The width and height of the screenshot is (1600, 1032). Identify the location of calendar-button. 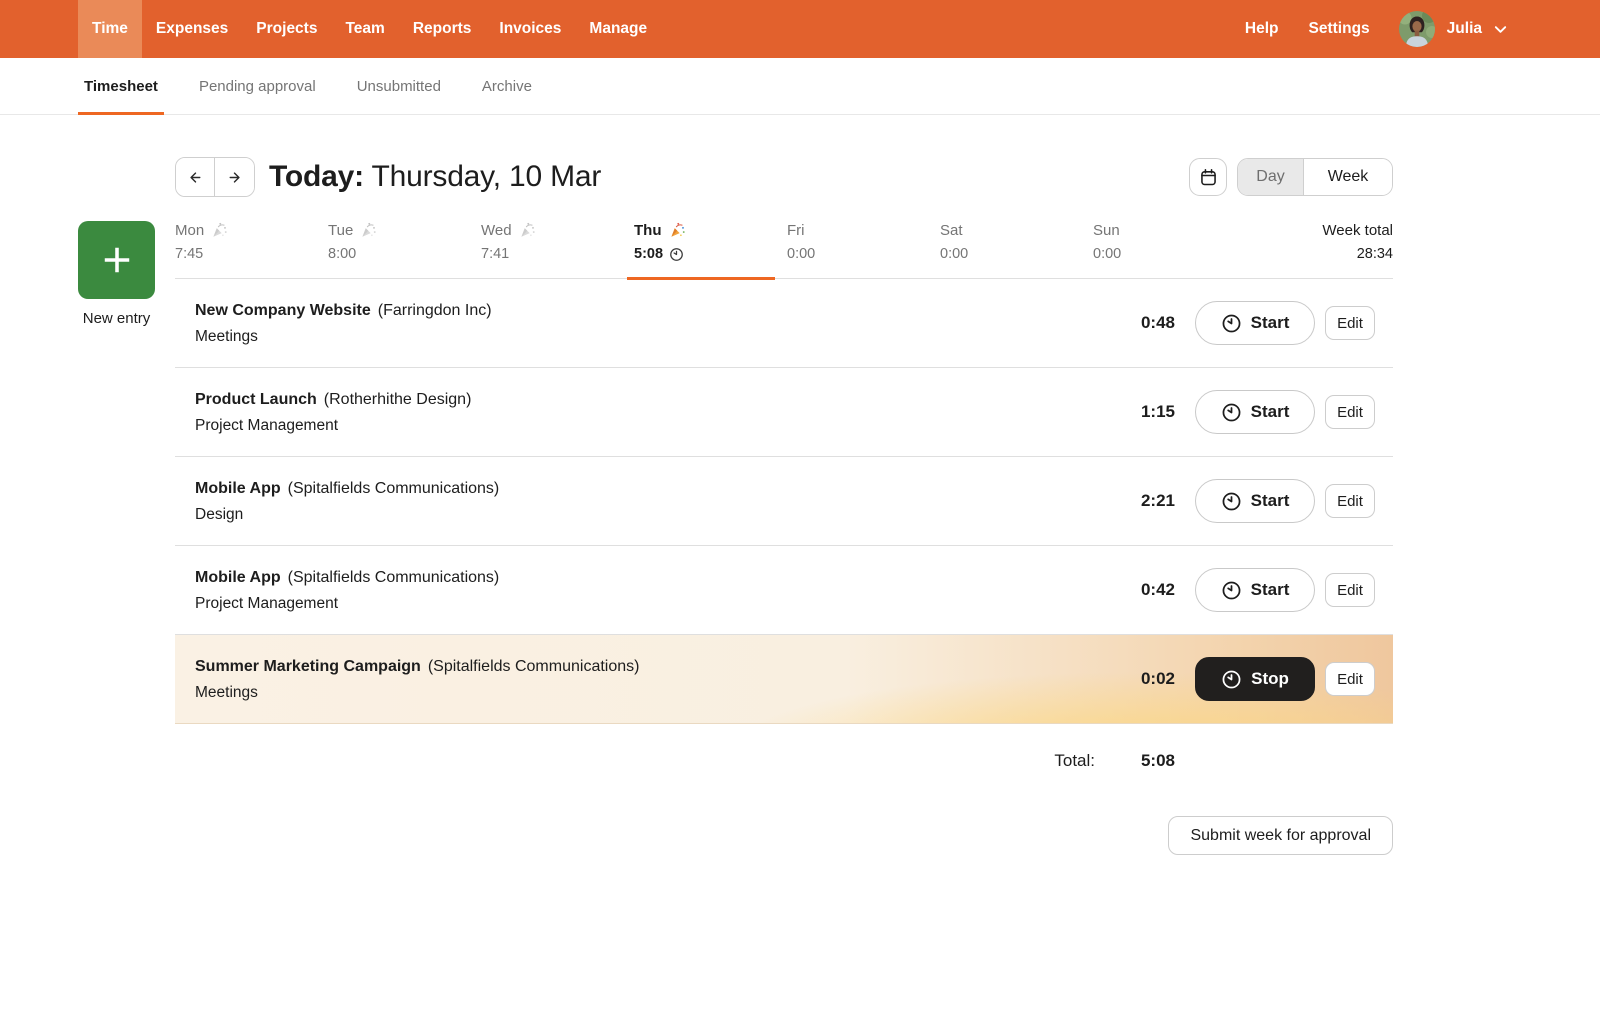
(1208, 177).